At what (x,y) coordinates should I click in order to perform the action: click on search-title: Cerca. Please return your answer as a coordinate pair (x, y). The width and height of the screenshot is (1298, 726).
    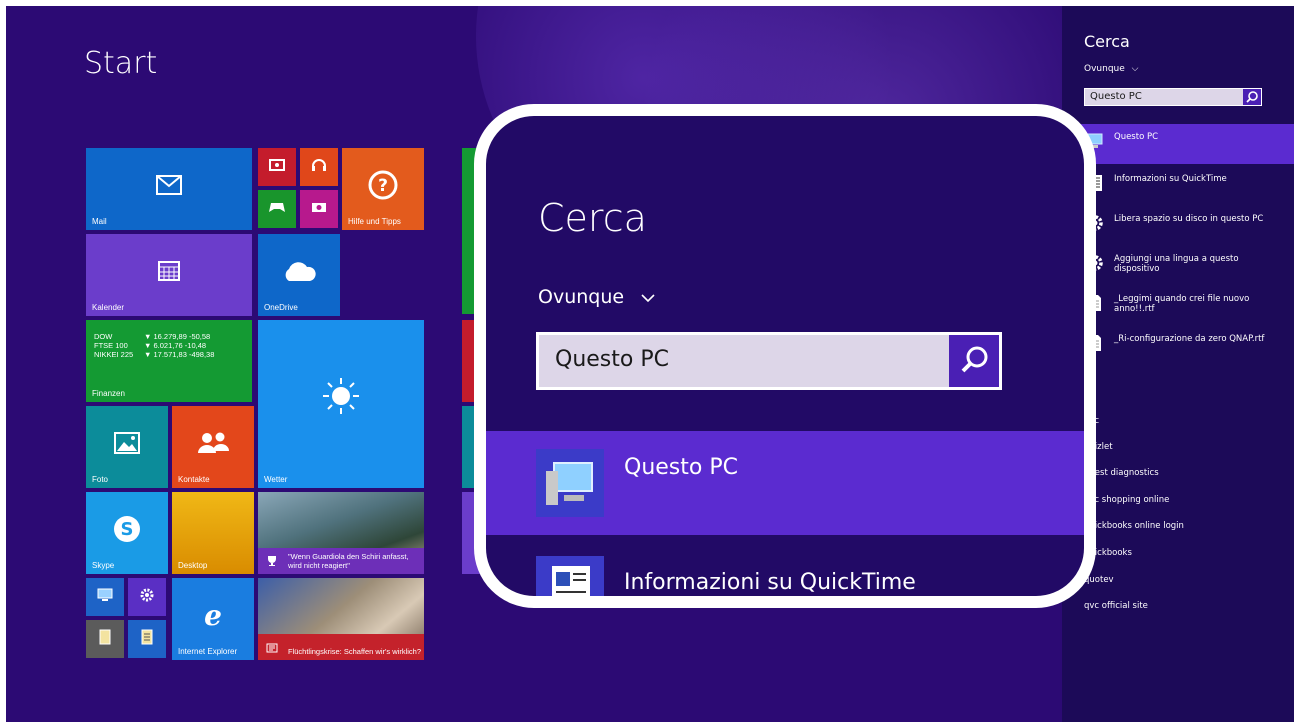
    Looking at the image, I should click on (1107, 41).